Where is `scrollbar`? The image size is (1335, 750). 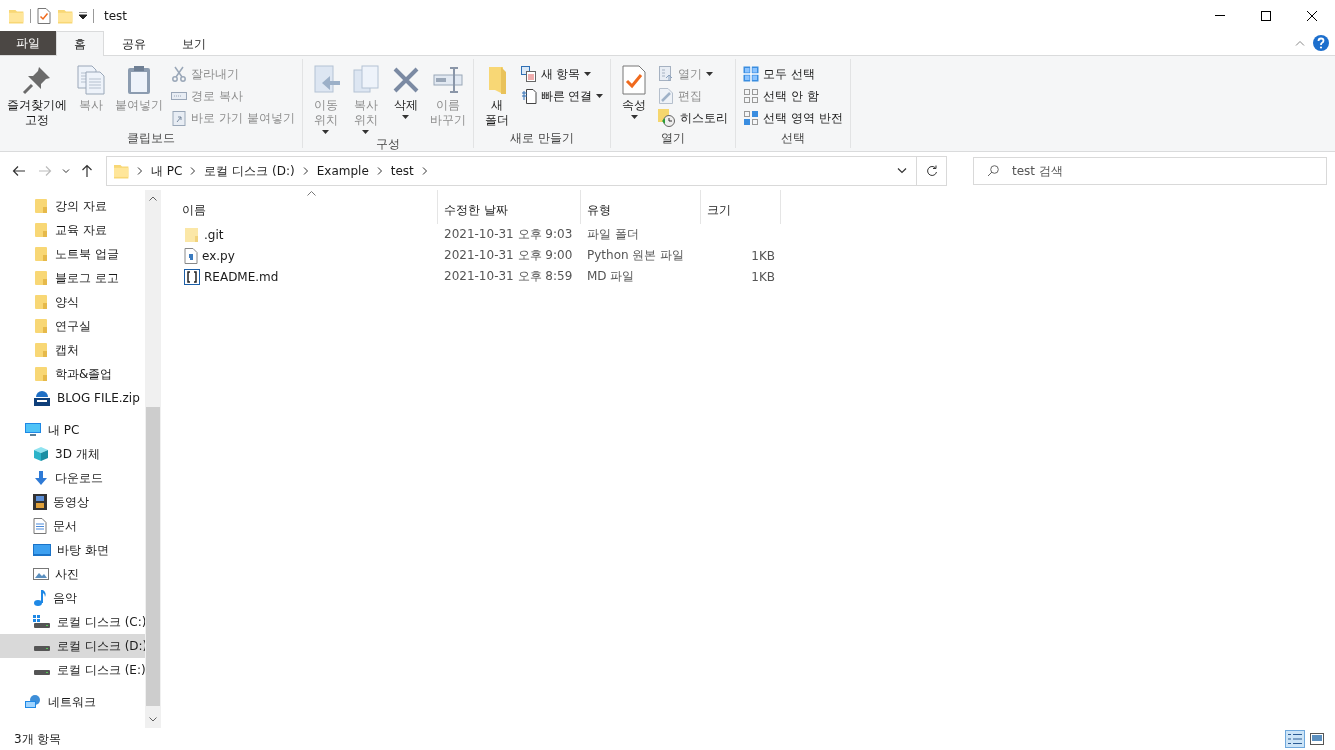
scrollbar is located at coordinates (153, 459).